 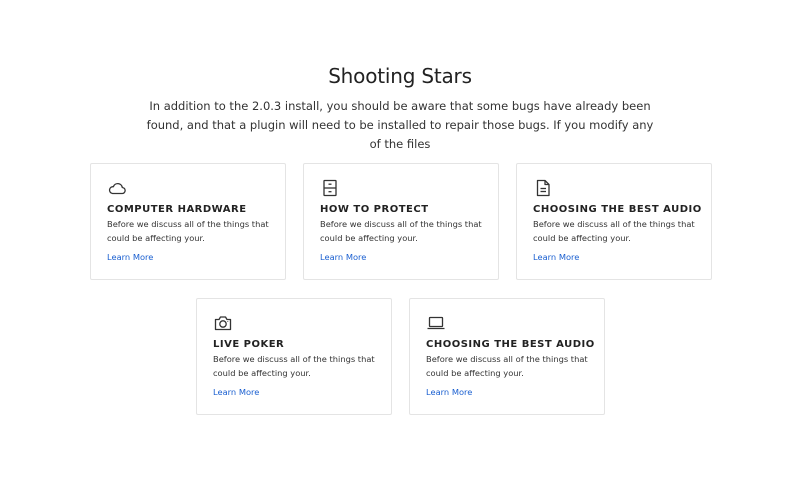 What do you see at coordinates (543, 188) in the screenshot?
I see `document-icon` at bounding box center [543, 188].